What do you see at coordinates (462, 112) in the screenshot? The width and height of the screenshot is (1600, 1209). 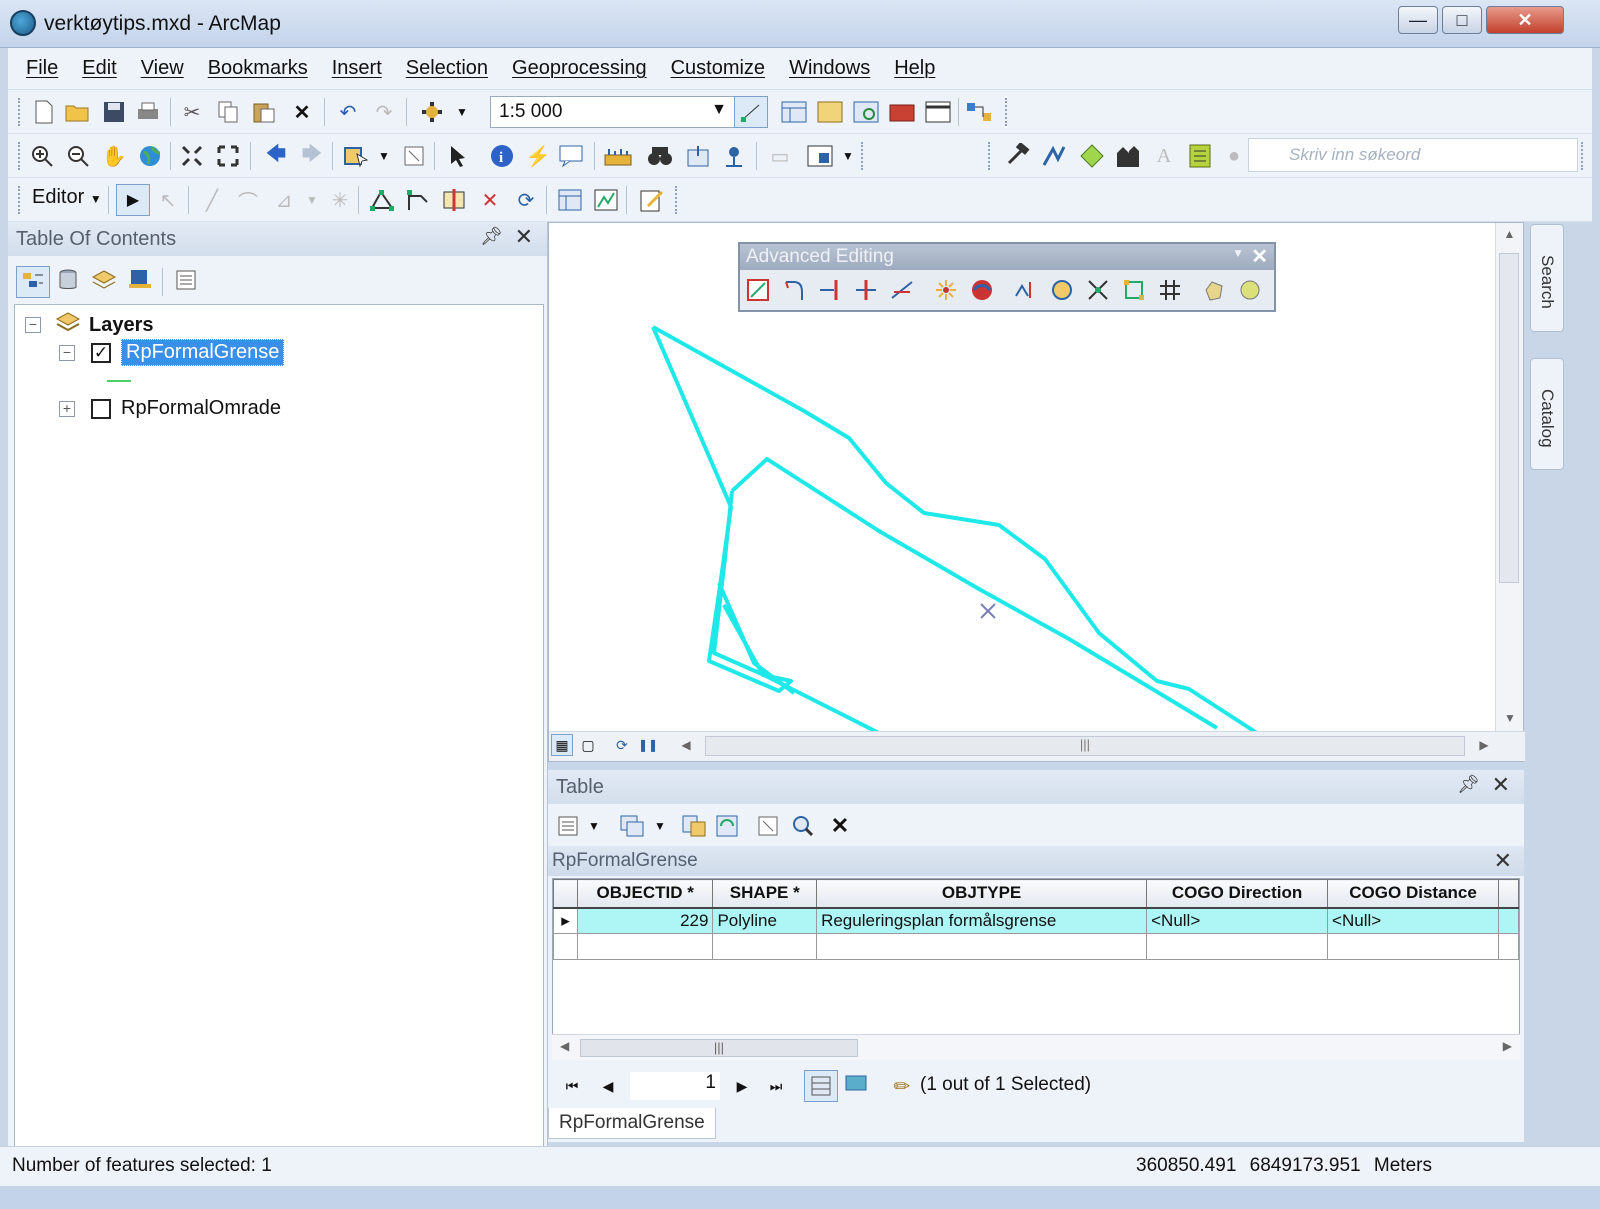 I see `add-data-dropdown-icon: ▼` at bounding box center [462, 112].